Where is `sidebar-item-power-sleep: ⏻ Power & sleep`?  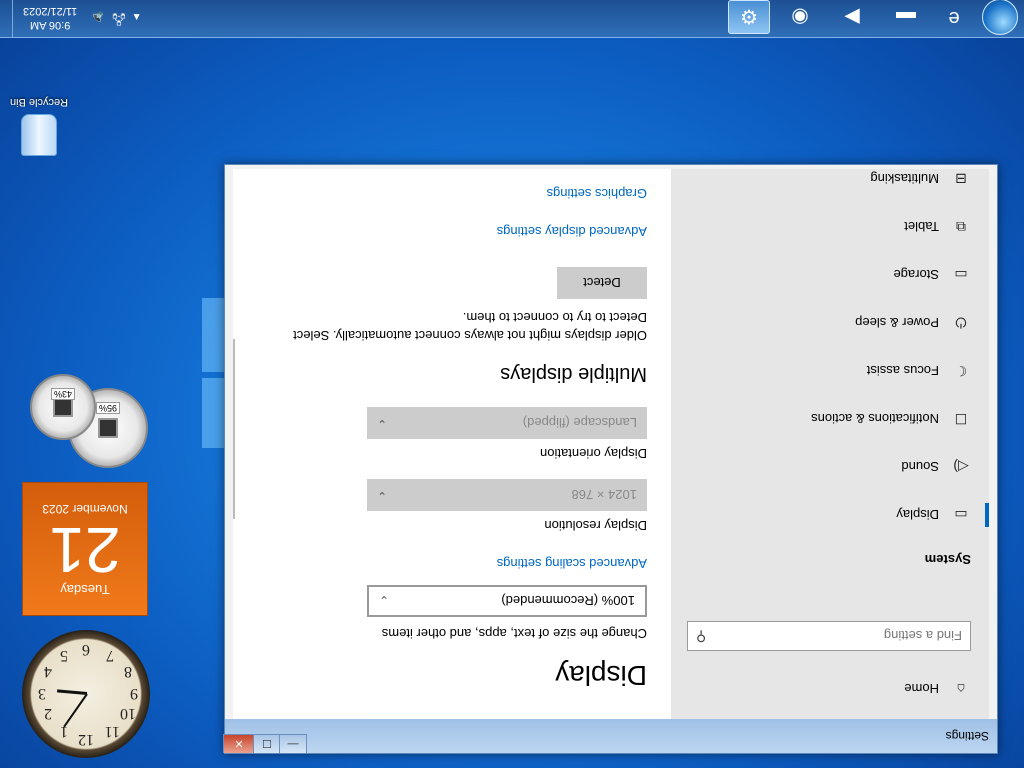 sidebar-item-power-sleep: ⏻ Power & sleep is located at coordinates (830, 323).